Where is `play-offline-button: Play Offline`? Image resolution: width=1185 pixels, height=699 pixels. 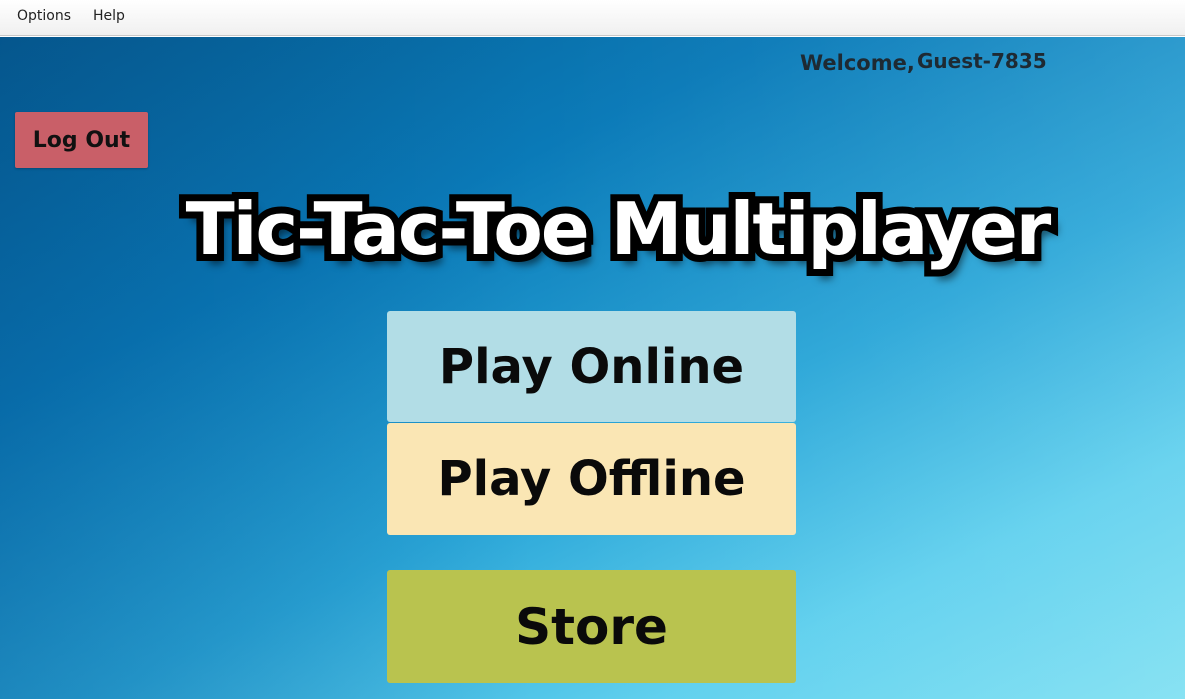
play-offline-button: Play Offline is located at coordinates (591, 479).